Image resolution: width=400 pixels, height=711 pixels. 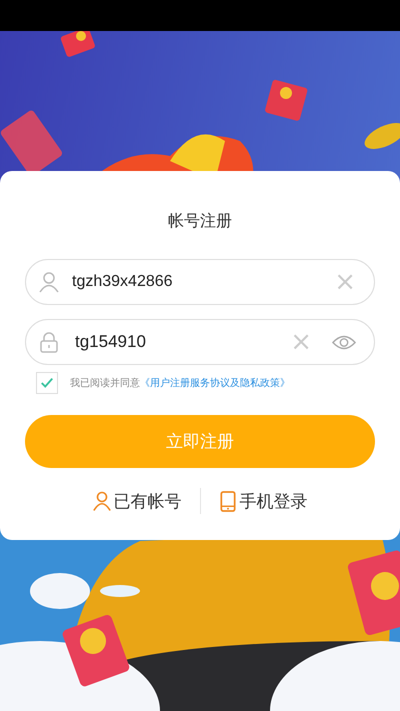 What do you see at coordinates (49, 342) in the screenshot?
I see `lock-icon` at bounding box center [49, 342].